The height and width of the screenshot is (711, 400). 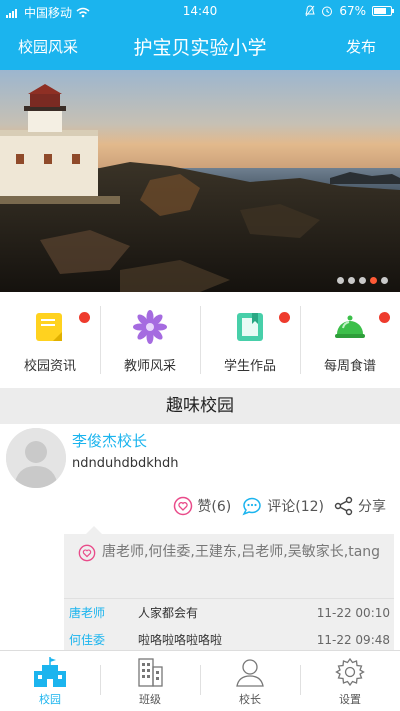 I want to click on silent-icon, so click(x=310, y=11).